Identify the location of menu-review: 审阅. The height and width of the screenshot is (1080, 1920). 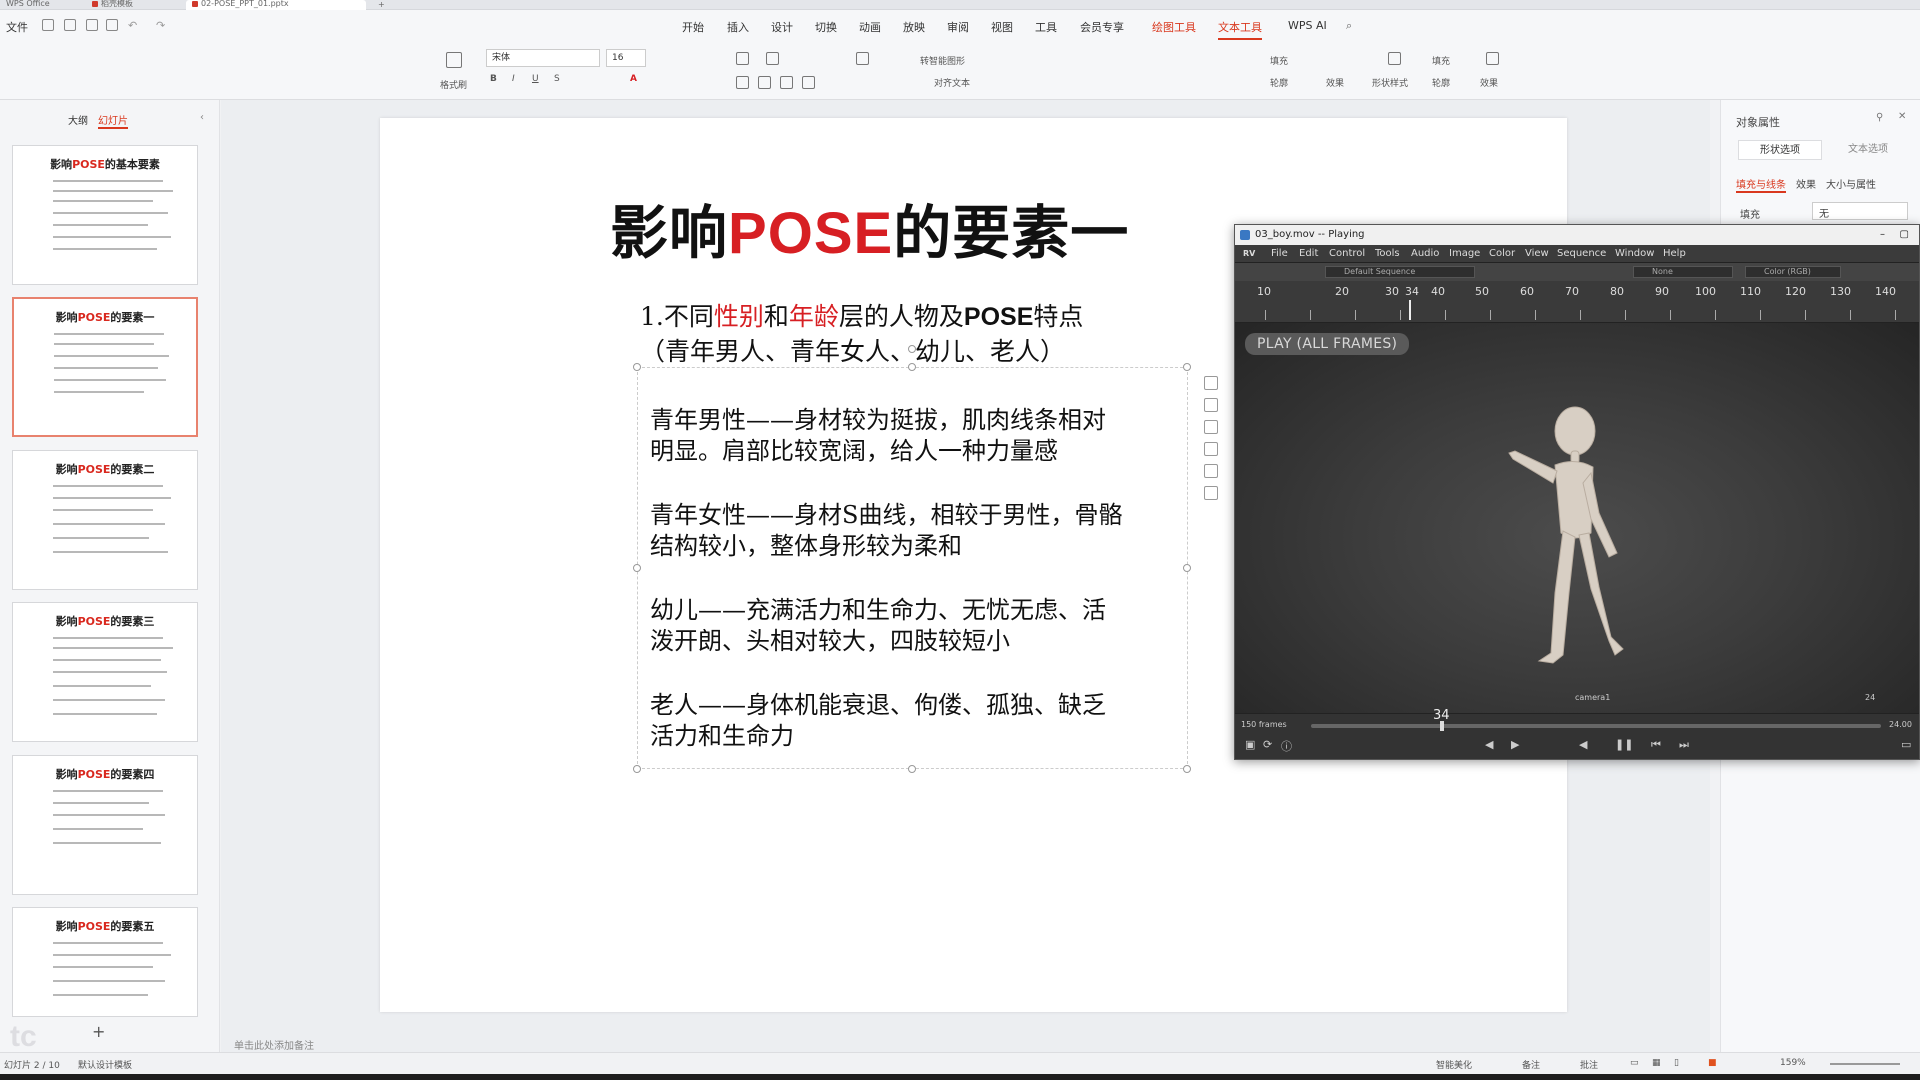
(958, 27).